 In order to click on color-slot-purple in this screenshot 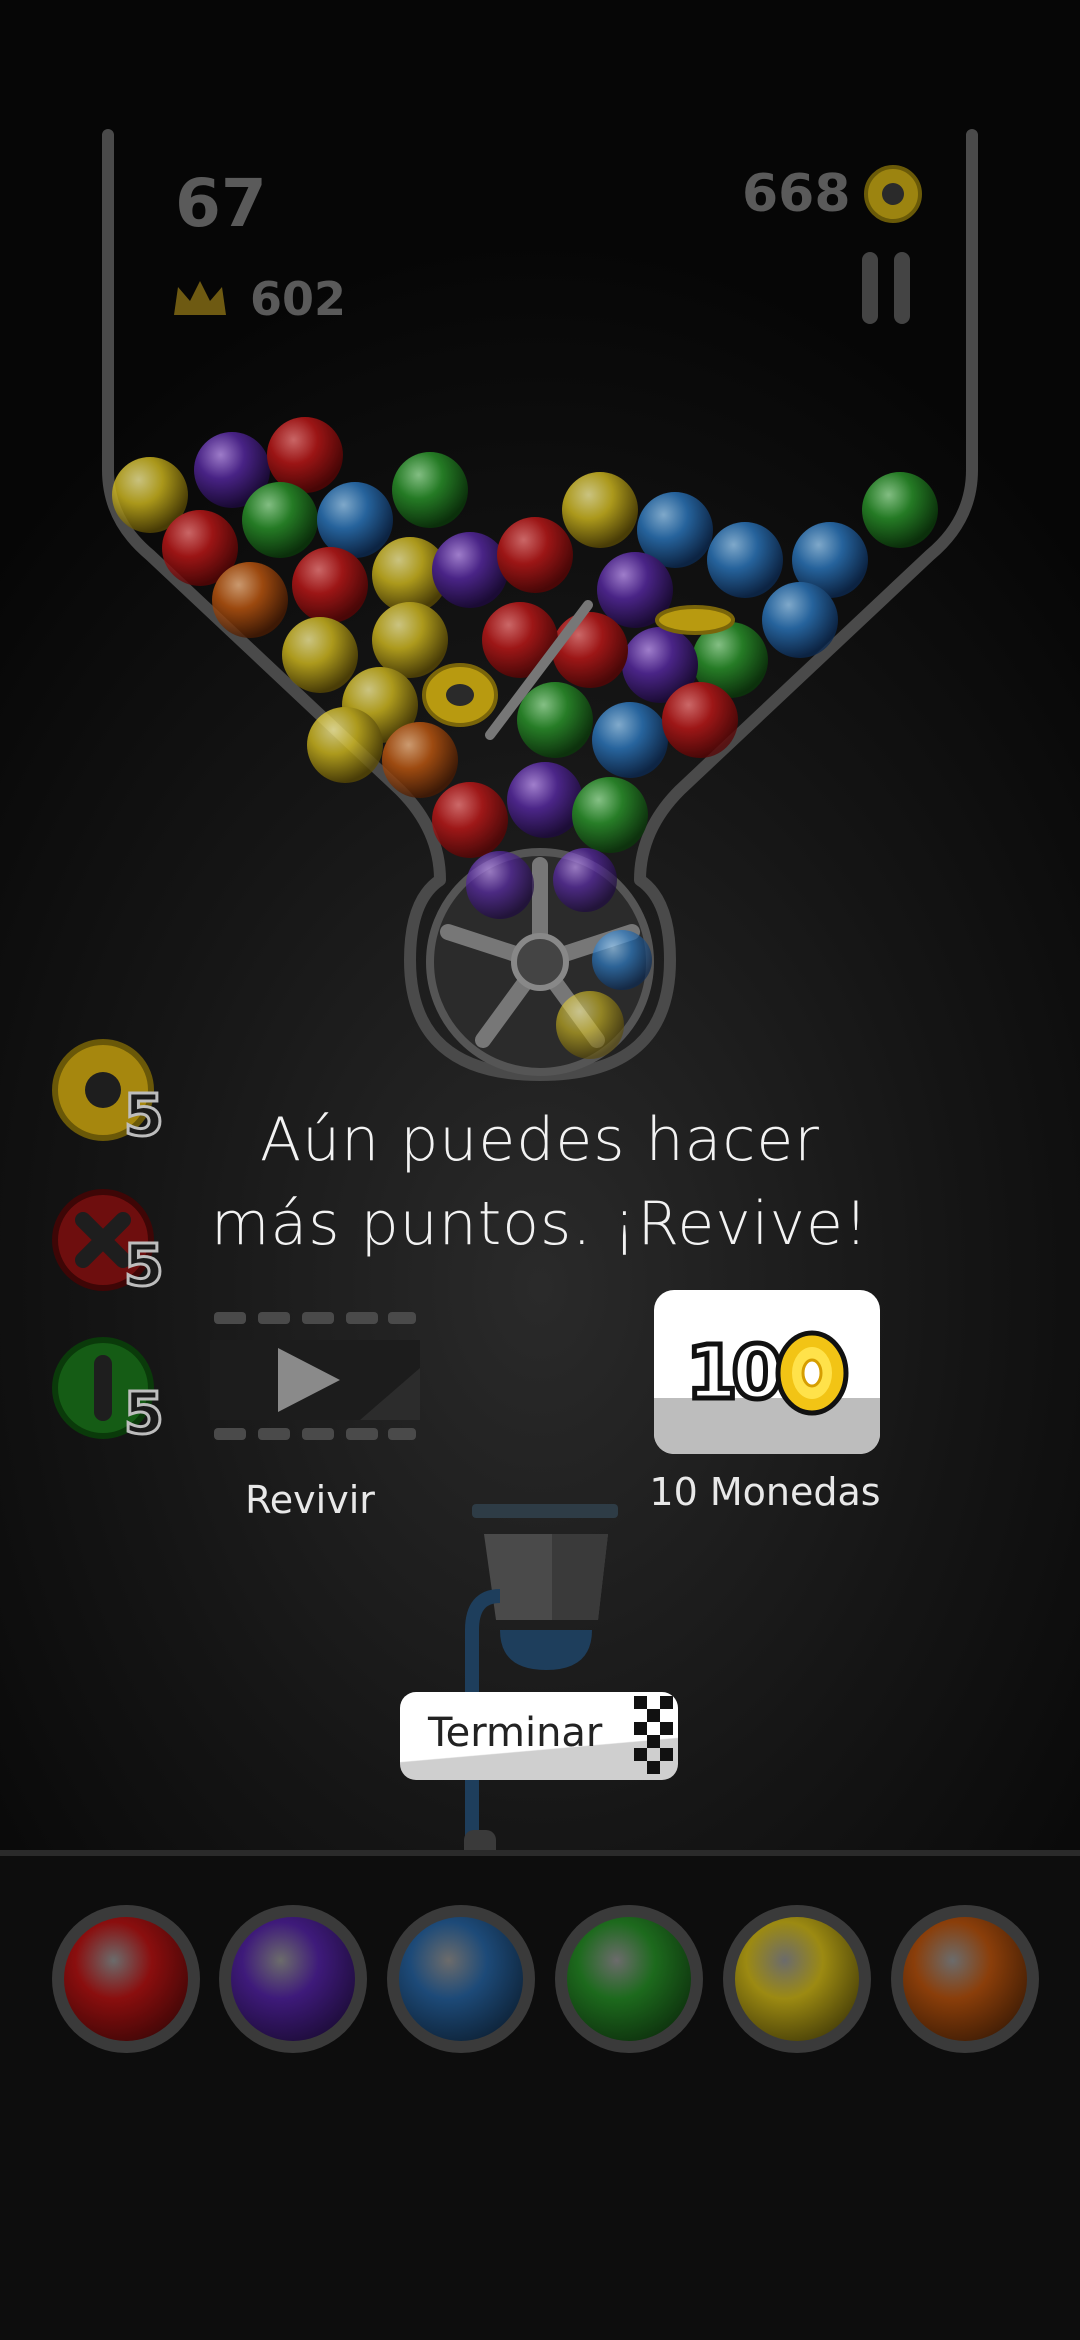, I will do `click(293, 1979)`.